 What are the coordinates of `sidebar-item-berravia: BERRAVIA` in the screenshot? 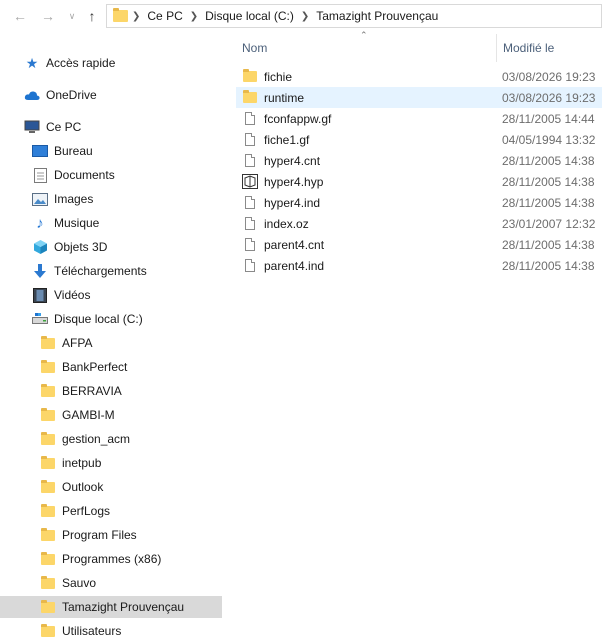 It's located at (81, 391).